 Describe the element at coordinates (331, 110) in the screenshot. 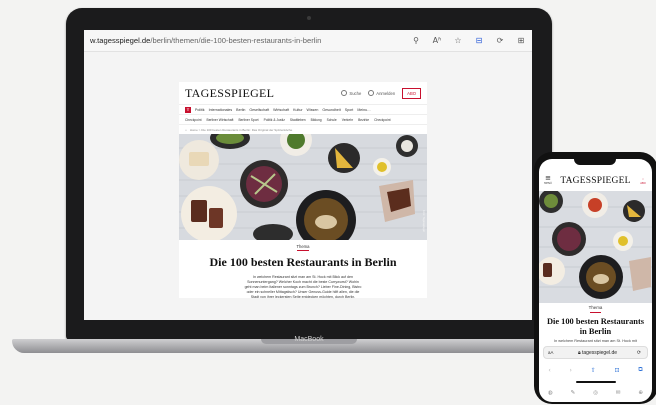

I see `nav-item-gesundheit: Gesundheit` at that location.